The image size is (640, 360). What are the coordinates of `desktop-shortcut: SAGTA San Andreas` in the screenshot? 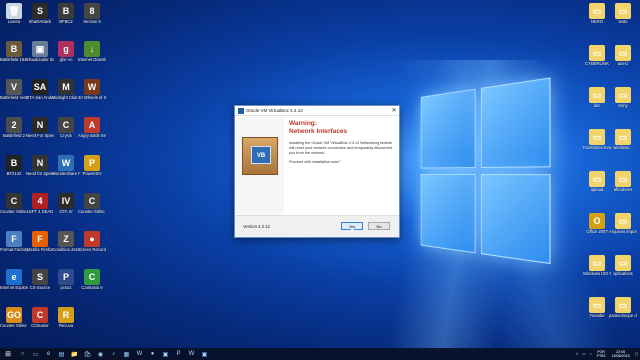 It's located at (40, 89).